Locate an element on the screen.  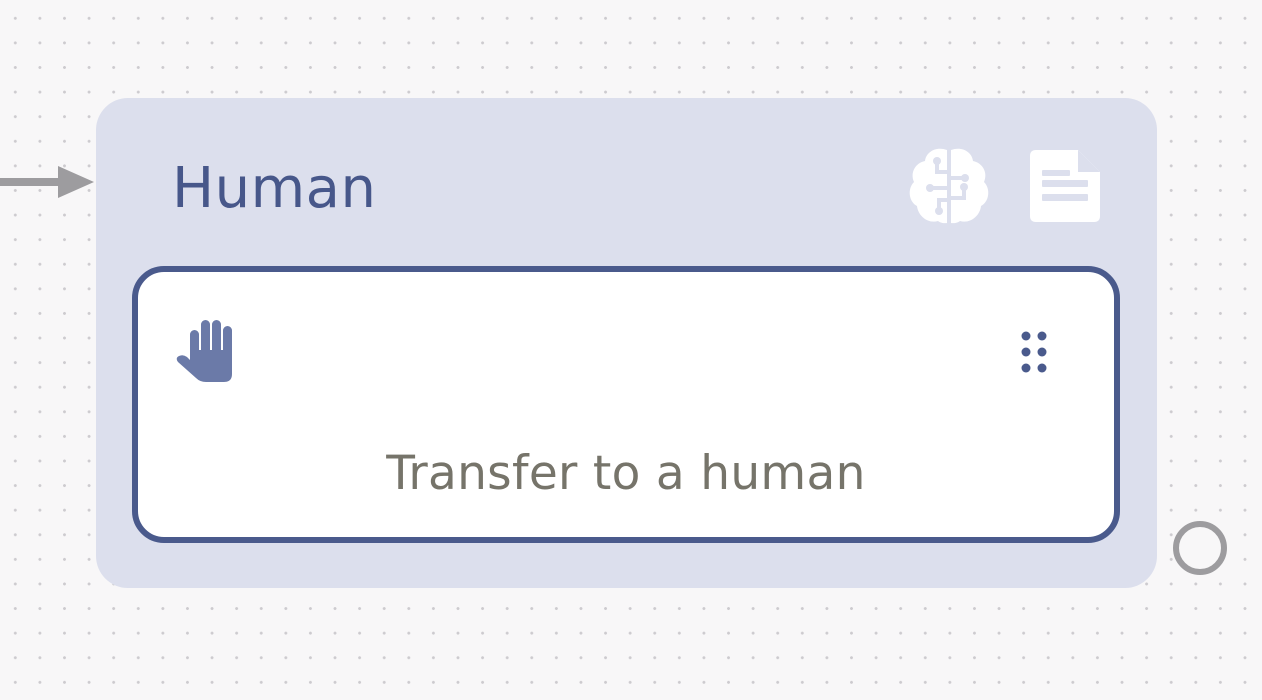
node-title: Human is located at coordinates (274, 188).